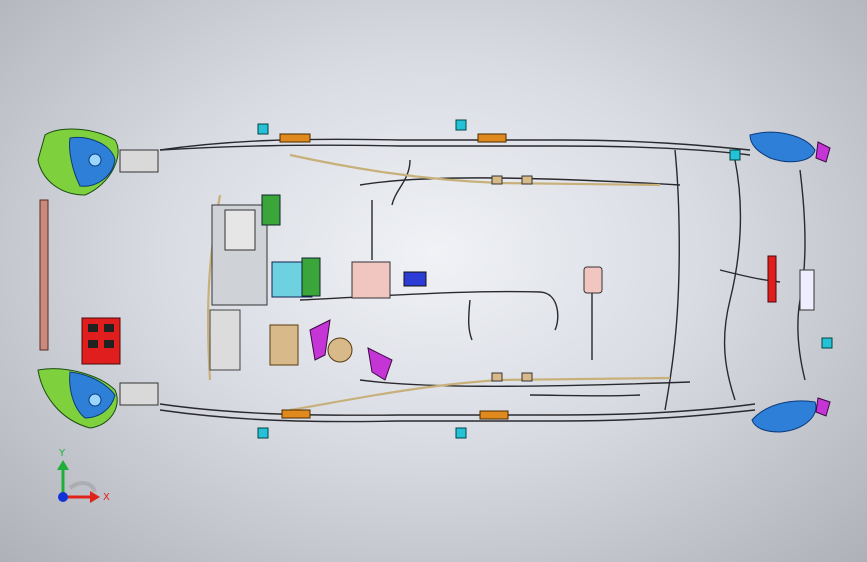 This screenshot has width=867, height=562. What do you see at coordinates (790, 147) in the screenshot?
I see `taillamp-rear-left` at bounding box center [790, 147].